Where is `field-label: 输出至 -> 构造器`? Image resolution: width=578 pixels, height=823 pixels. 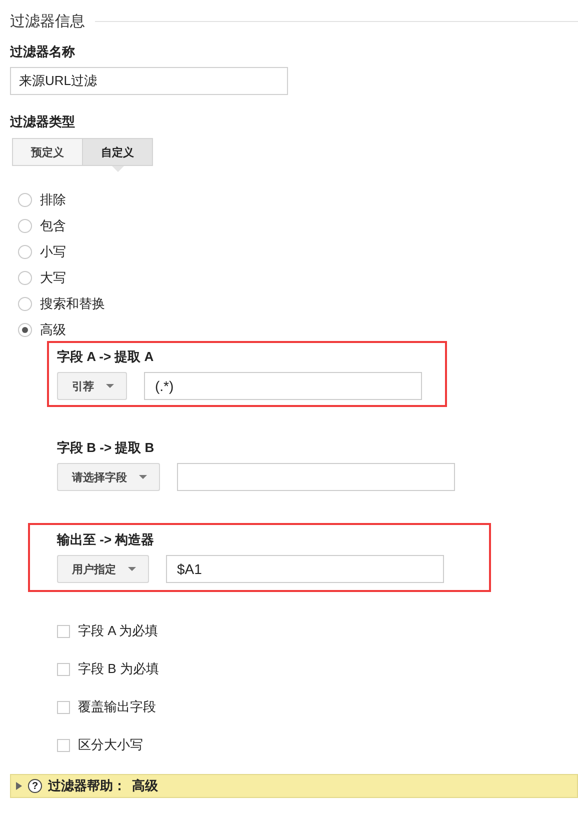
field-label: 输出至 -> 构造器 is located at coordinates (106, 540).